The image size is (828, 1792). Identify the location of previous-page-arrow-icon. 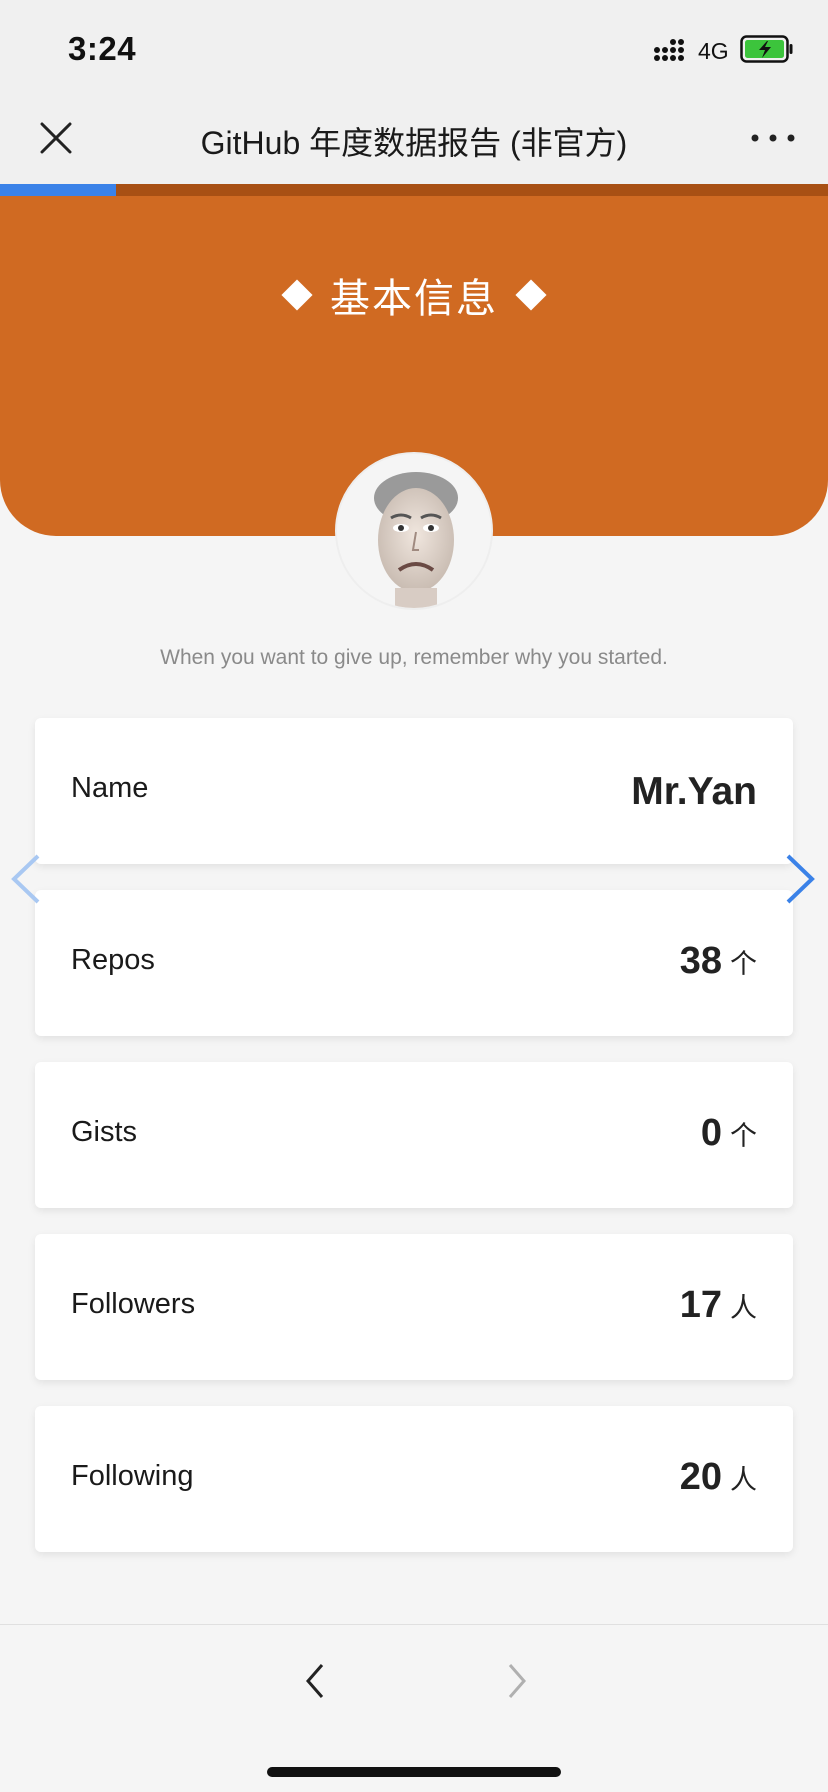
(26, 879).